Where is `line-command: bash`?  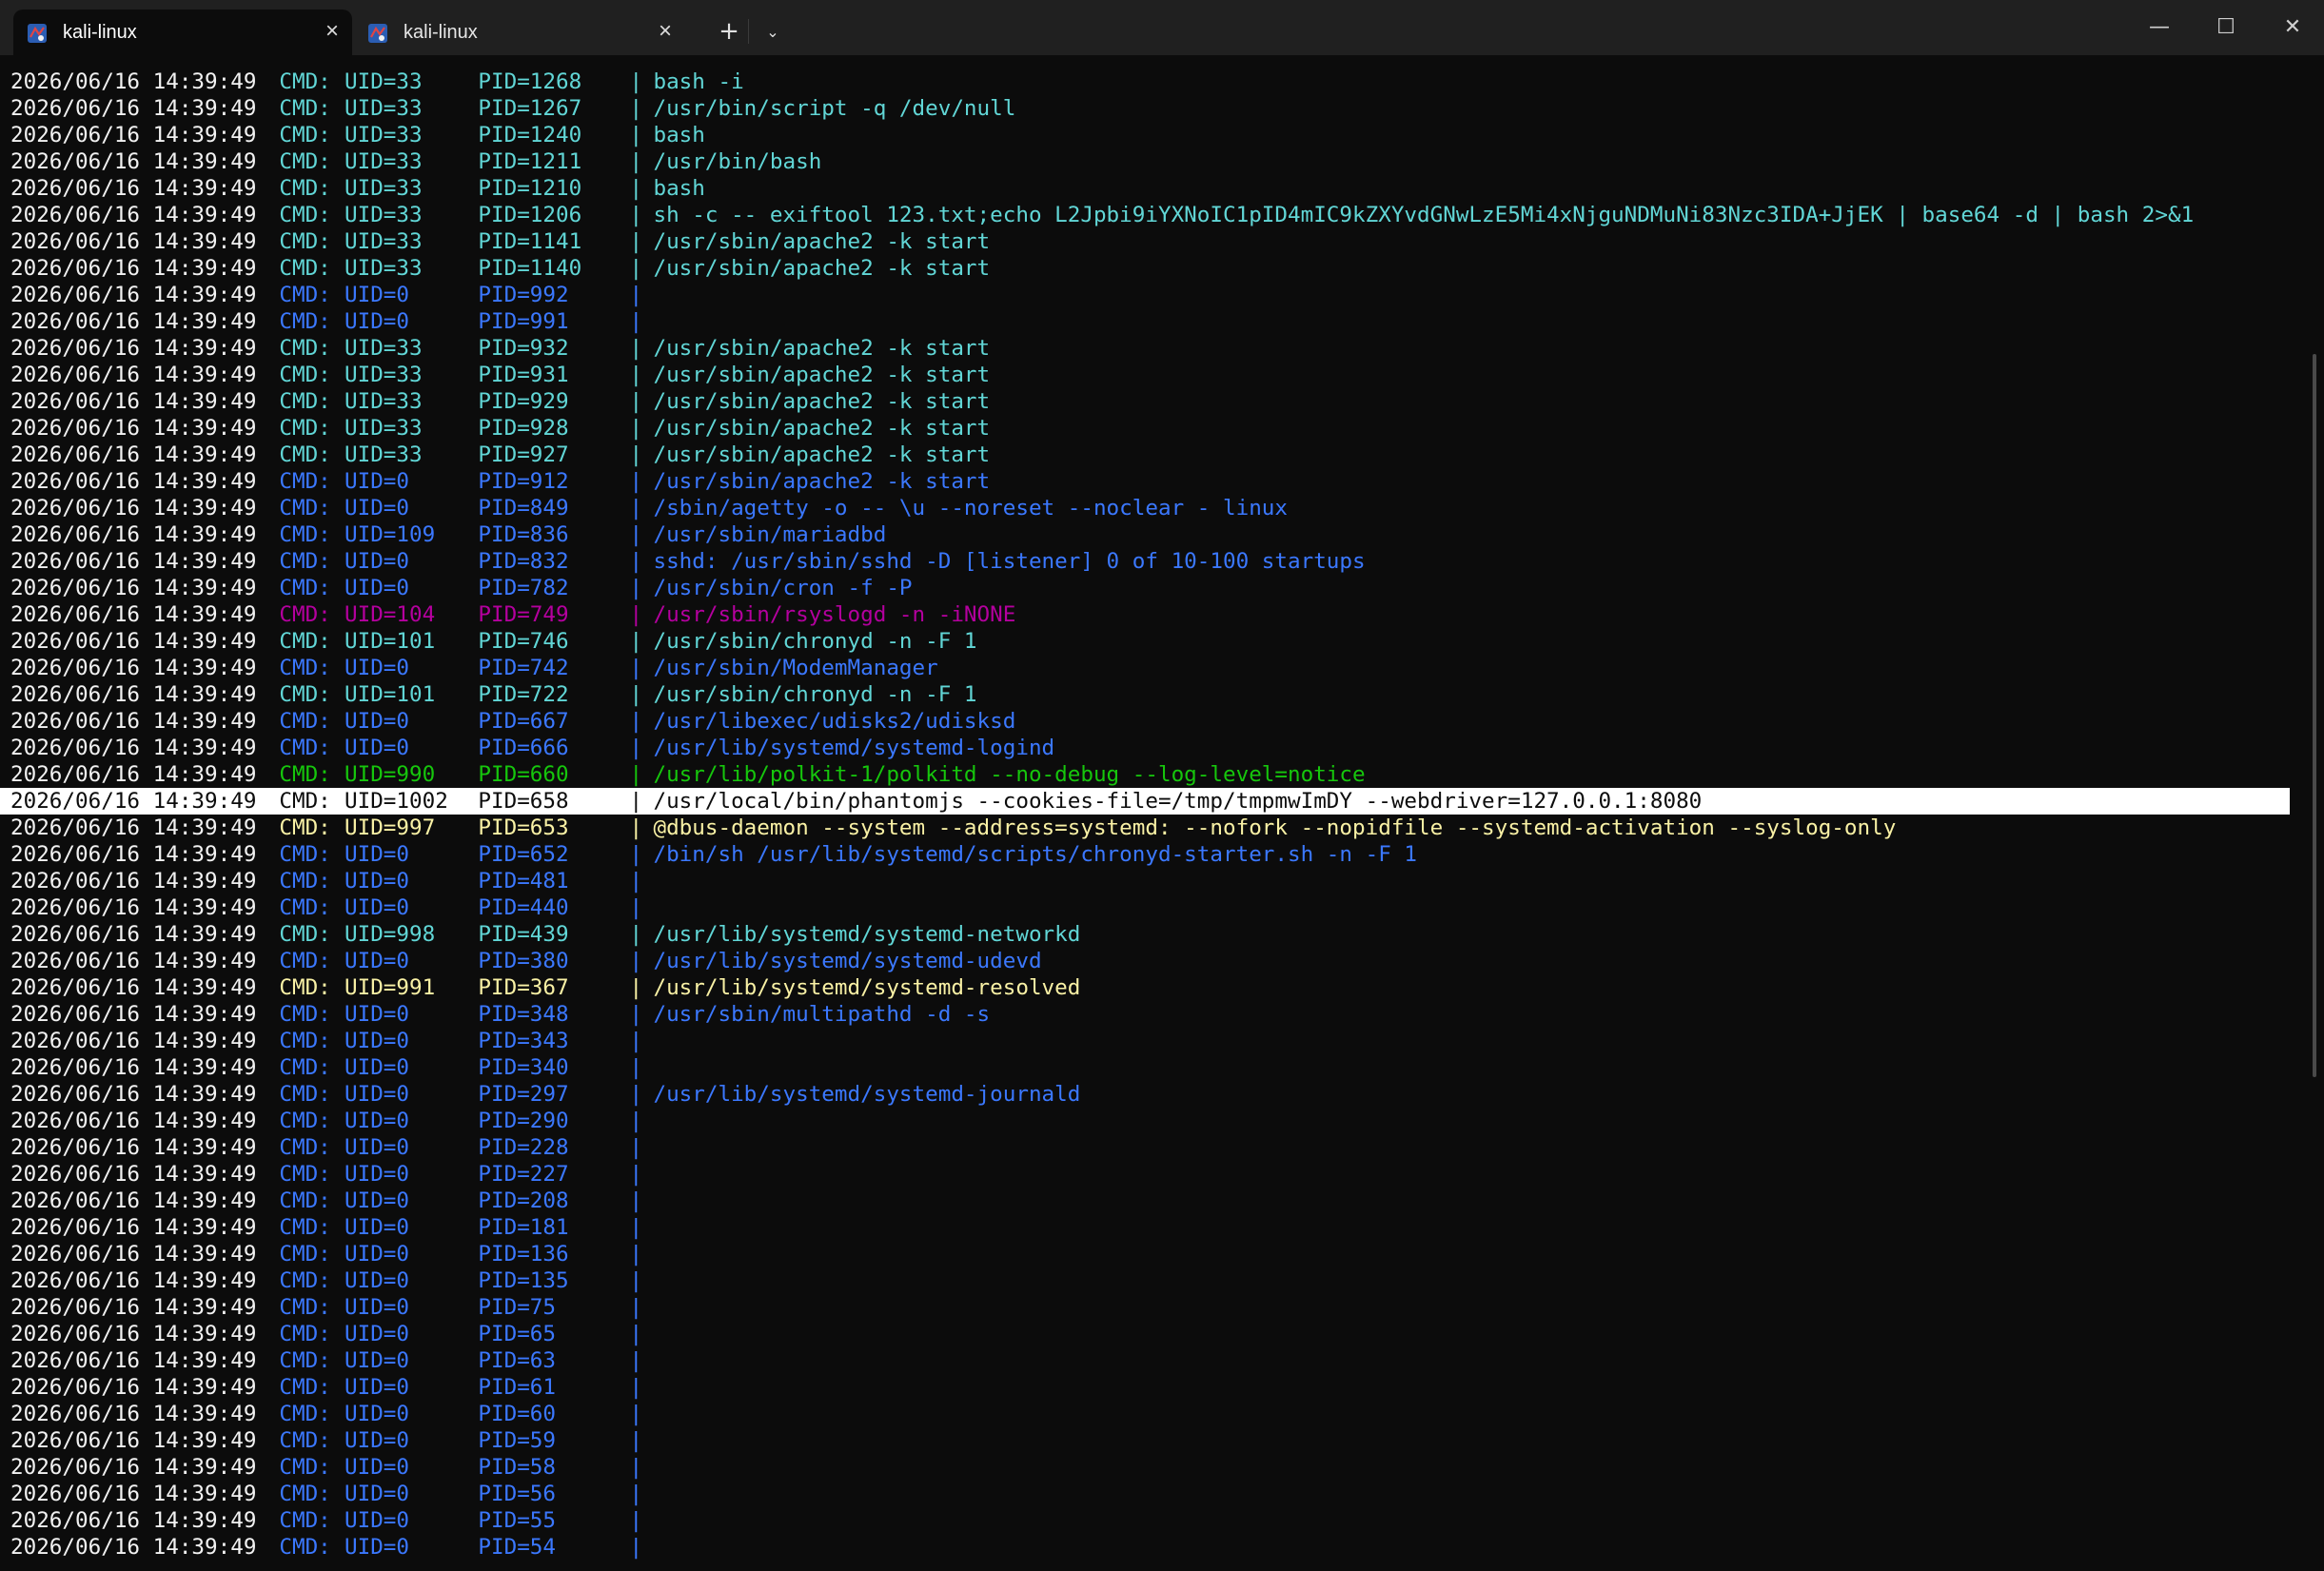
line-command: bash is located at coordinates (679, 135).